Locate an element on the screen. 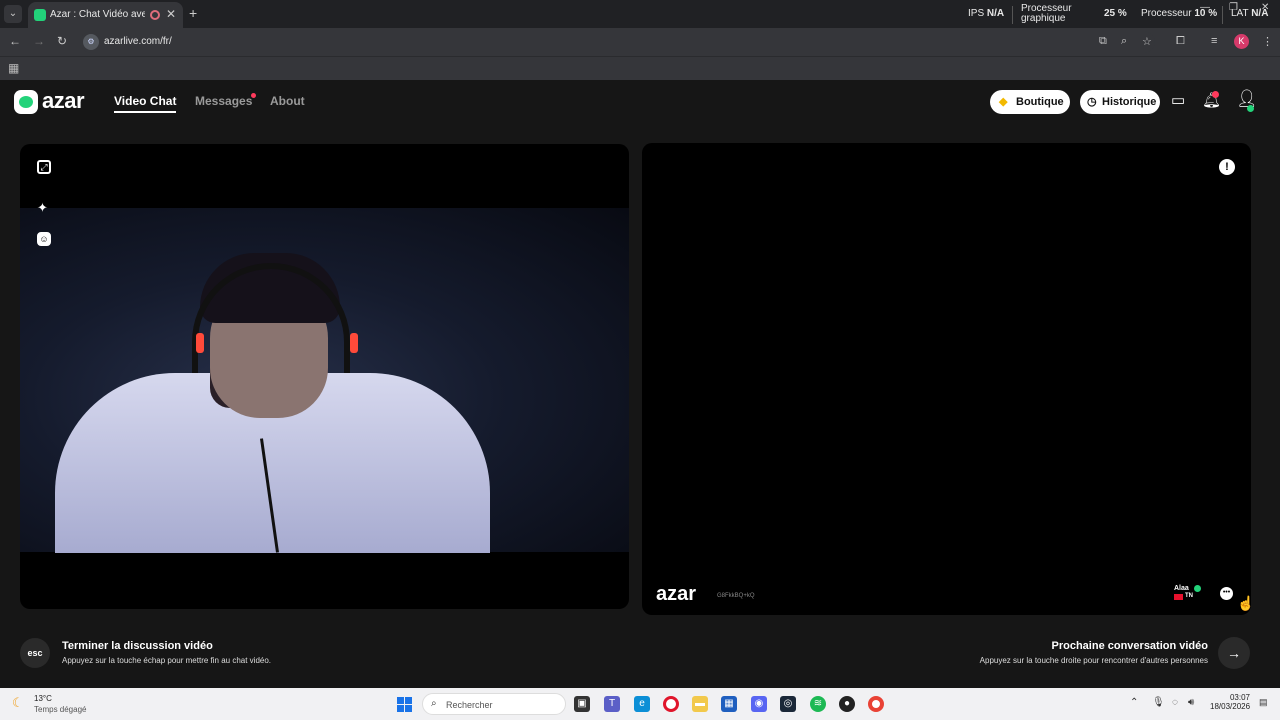 This screenshot has height=720, width=1280. notifications-icon: ▤ is located at coordinates (1263, 702).